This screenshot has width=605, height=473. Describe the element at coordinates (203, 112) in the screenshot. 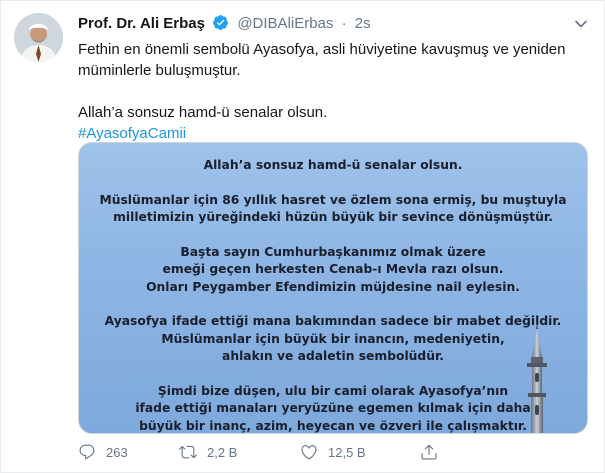

I see `tweet-text-line: Allah’a sonsuz hamd-ü senalar olsun.` at that location.